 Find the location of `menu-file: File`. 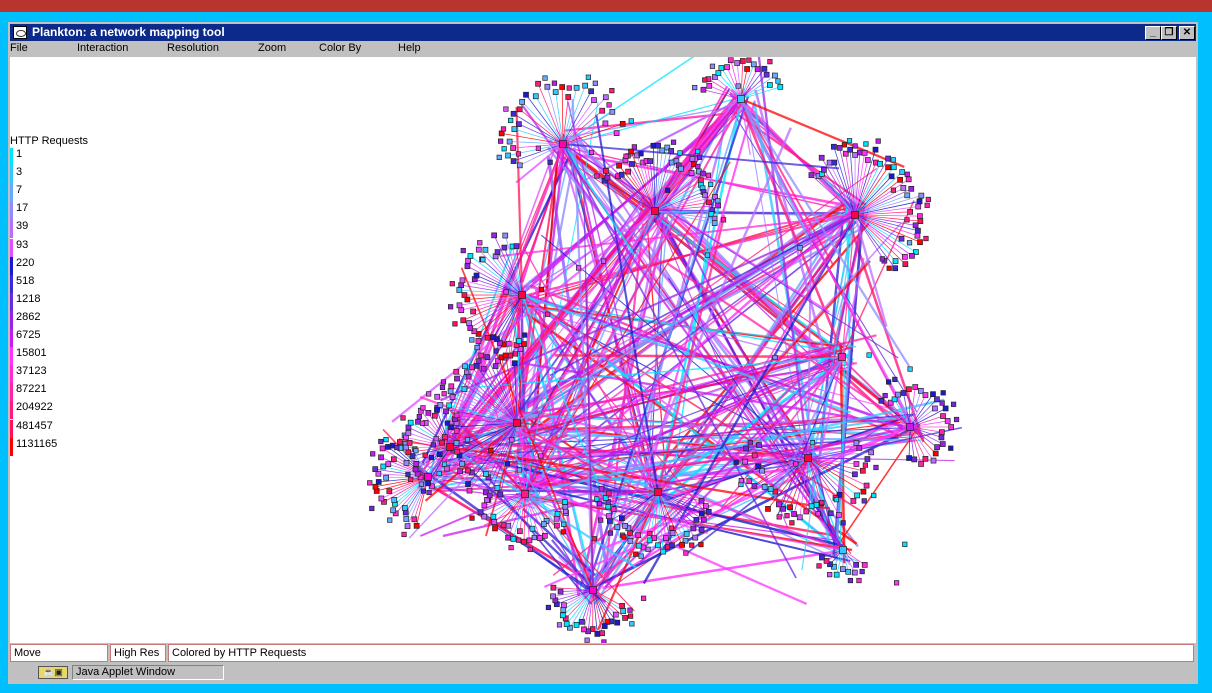

menu-file: File is located at coordinates (19, 48).